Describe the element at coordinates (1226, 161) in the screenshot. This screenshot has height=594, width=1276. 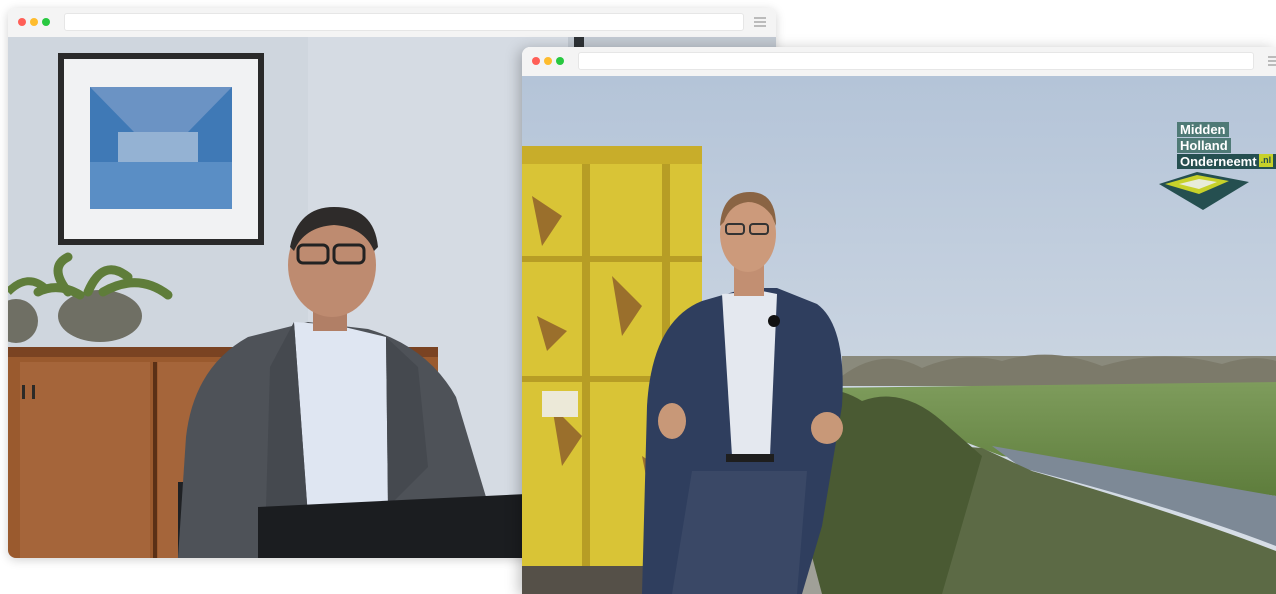
I see `logo-line-3: Onderneemt .nl` at that location.